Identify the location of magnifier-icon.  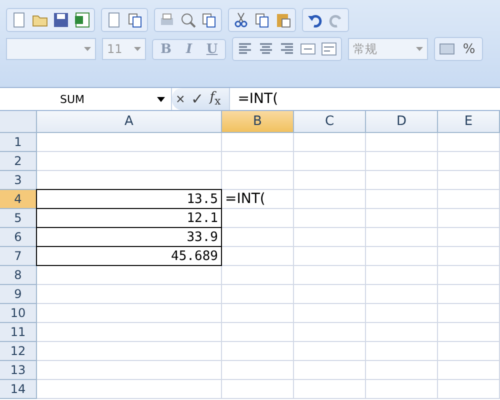
(188, 20).